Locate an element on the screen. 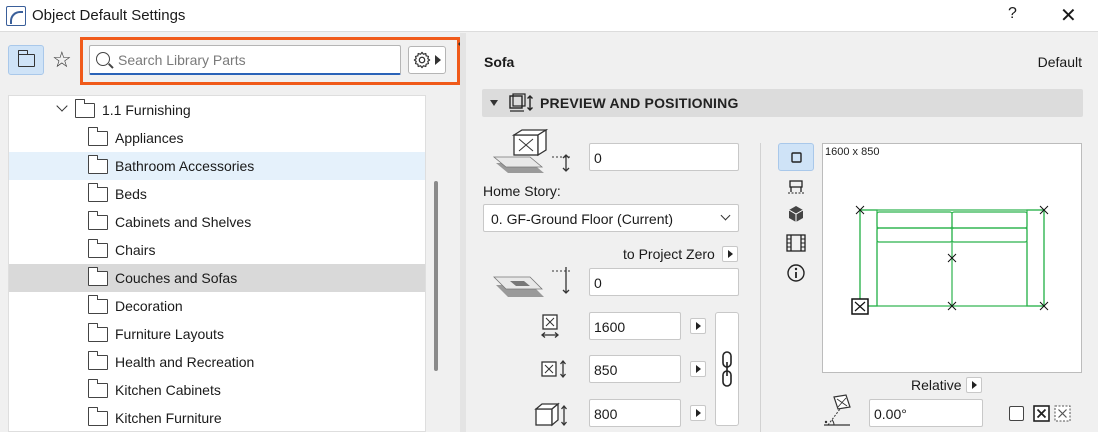 This screenshot has width=1098, height=432. link-proportions-button is located at coordinates (727, 369).